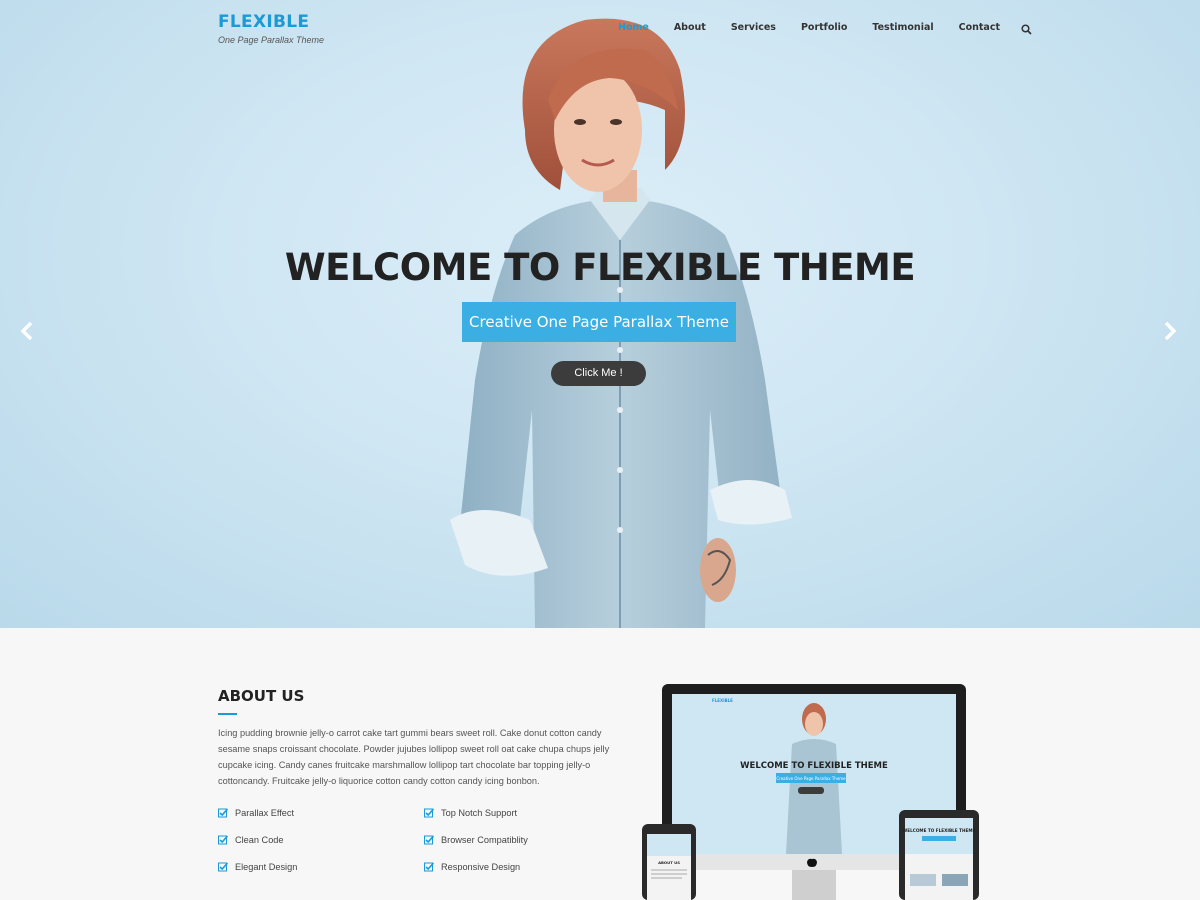 The height and width of the screenshot is (900, 1200). I want to click on mini-hero-title: WELCOME TO FLEXIBLE THEME, so click(814, 766).